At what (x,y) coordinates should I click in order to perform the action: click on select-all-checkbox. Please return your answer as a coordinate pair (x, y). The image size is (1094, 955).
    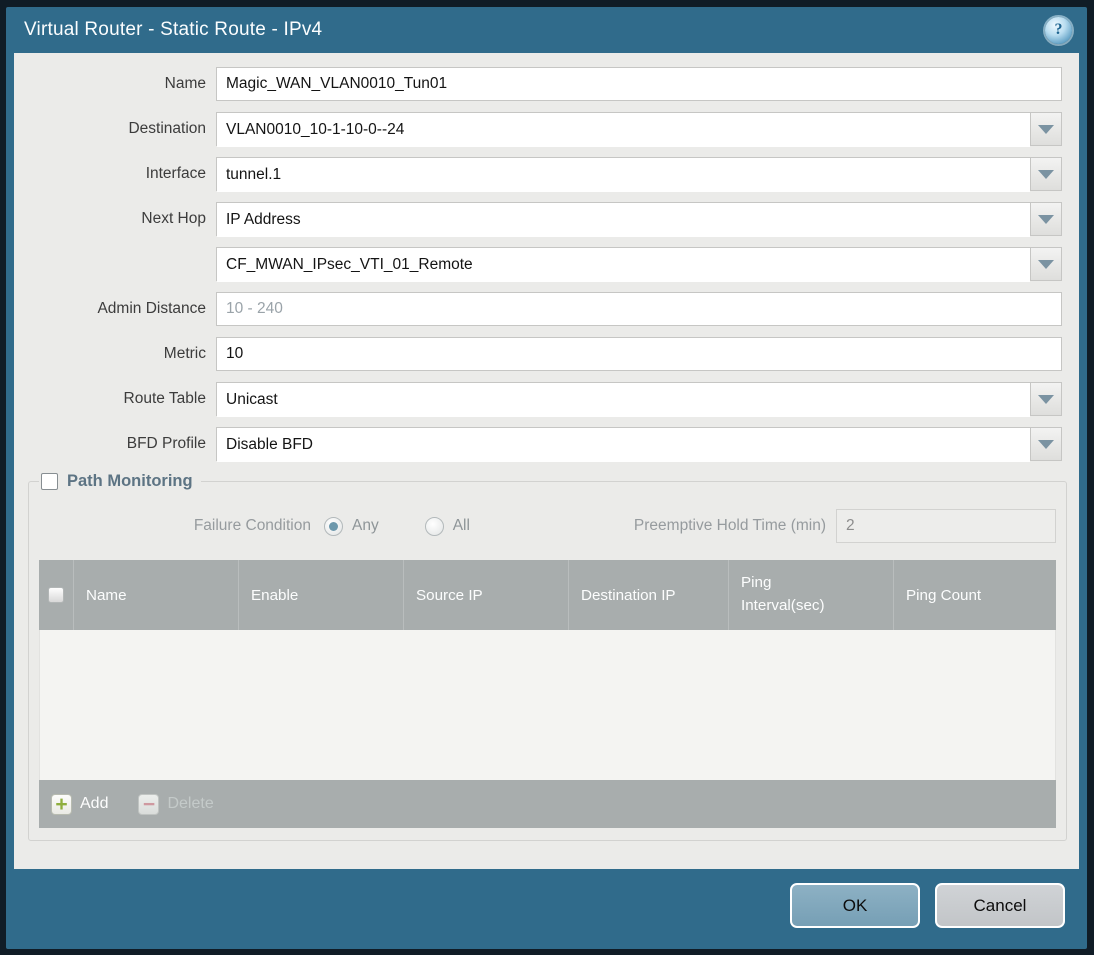
    Looking at the image, I should click on (56, 595).